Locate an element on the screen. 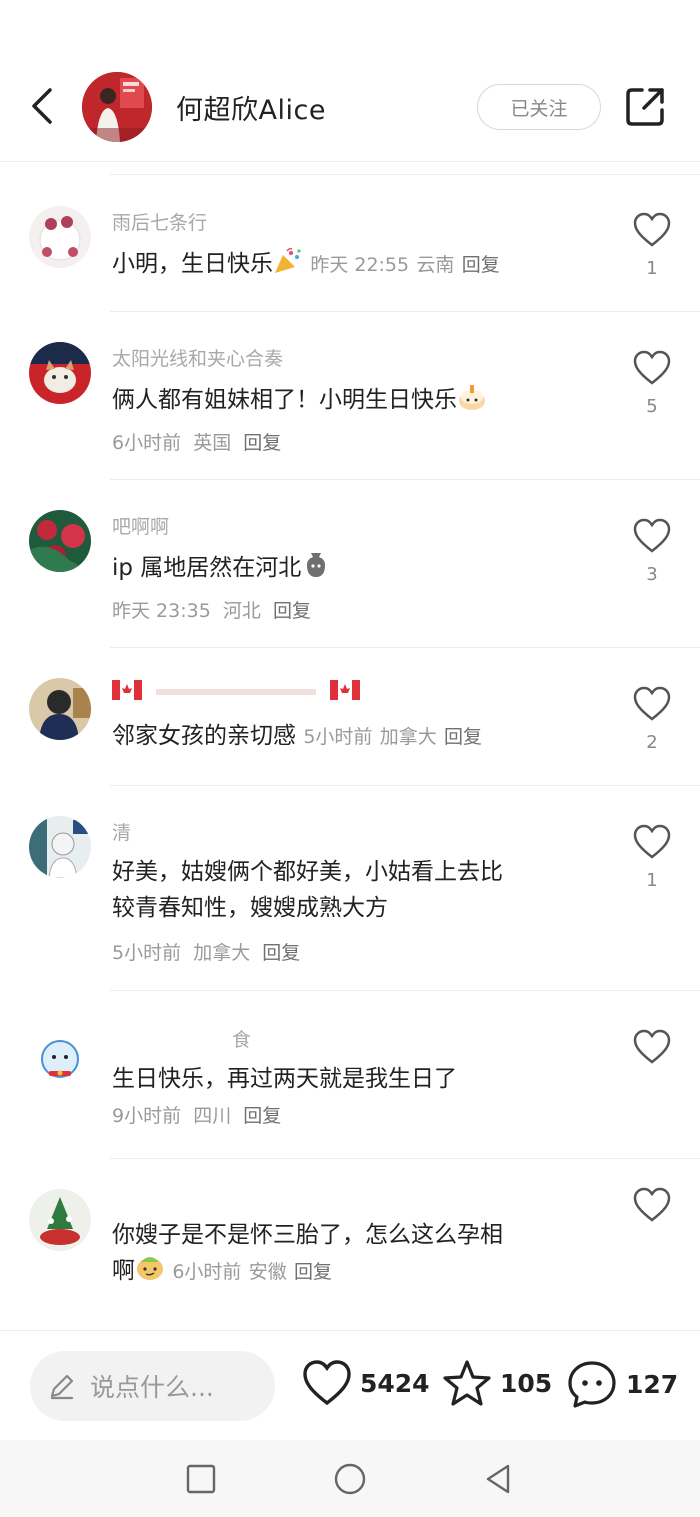 The image size is (700, 1517). recent-apps-icon is located at coordinates (201, 1479).